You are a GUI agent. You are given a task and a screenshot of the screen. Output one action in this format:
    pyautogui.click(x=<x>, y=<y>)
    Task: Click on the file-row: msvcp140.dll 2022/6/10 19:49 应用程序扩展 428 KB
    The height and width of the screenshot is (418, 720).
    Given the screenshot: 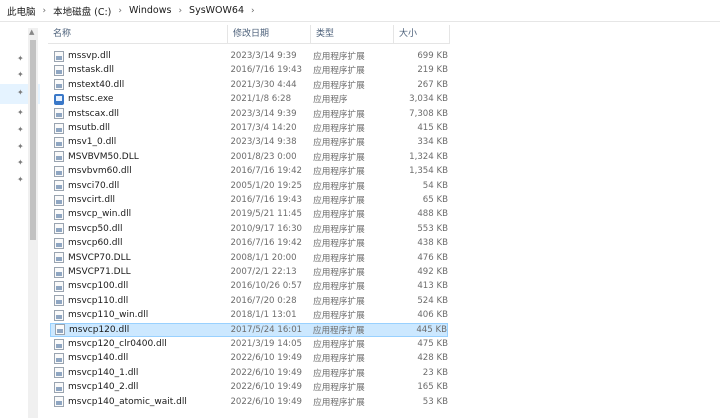 What is the action you would take?
    pyautogui.click(x=249, y=358)
    